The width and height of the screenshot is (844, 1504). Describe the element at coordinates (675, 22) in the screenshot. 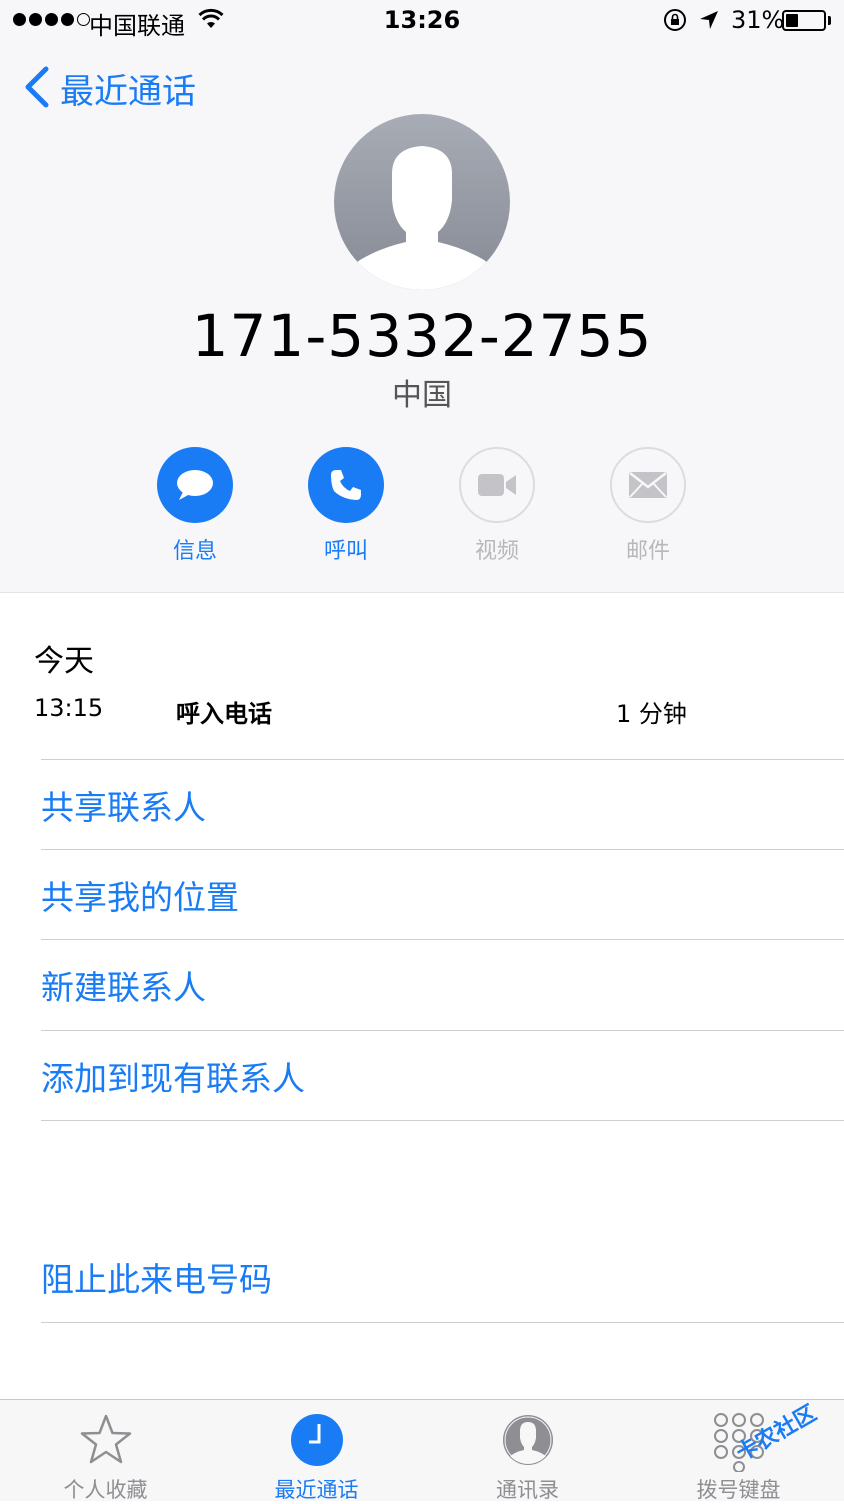

I see `orientation-lock-icon` at that location.